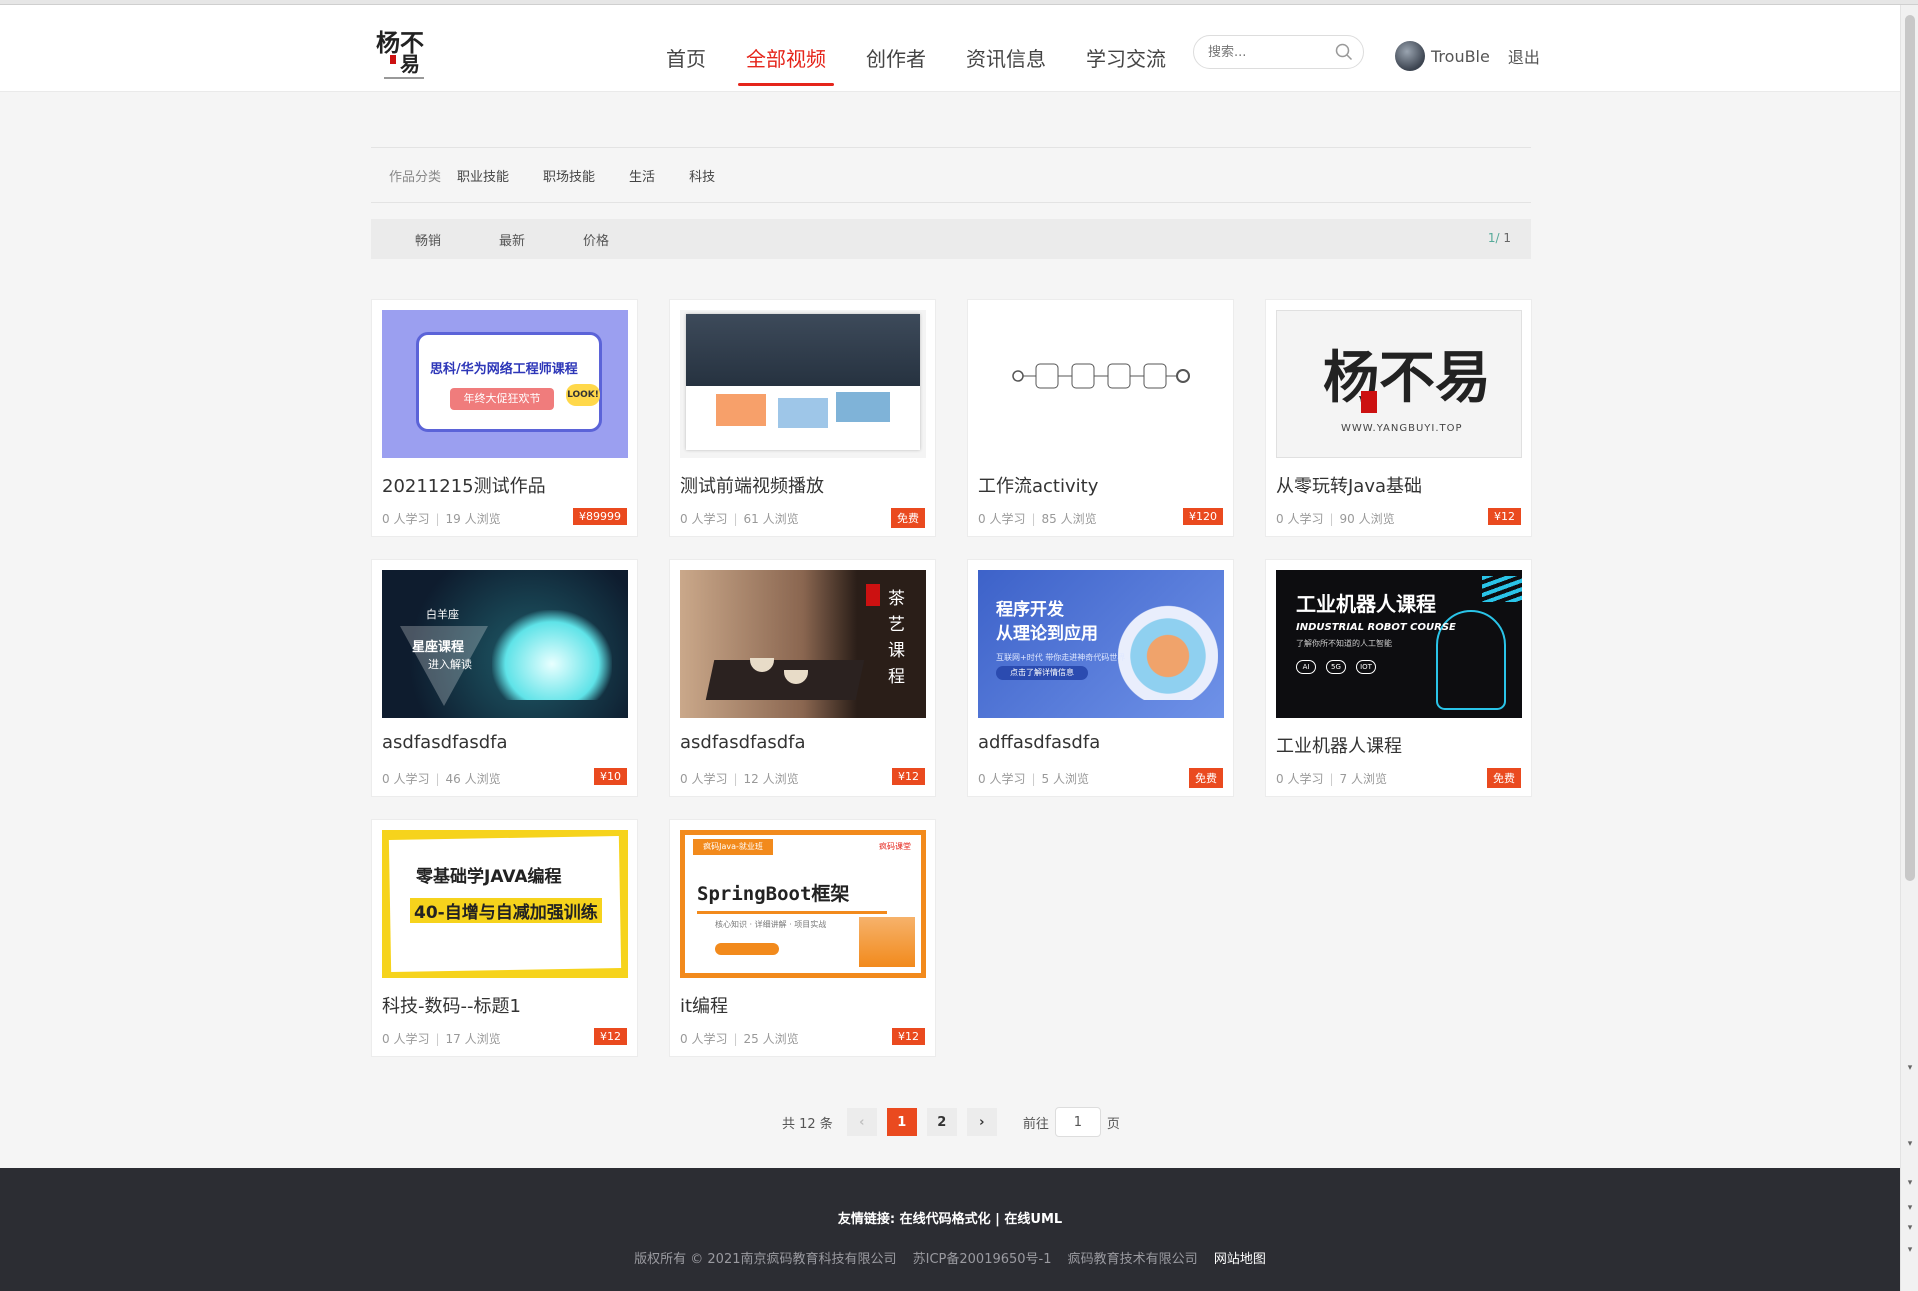 The image size is (1918, 1291). What do you see at coordinates (803, 644) in the screenshot?
I see `course-thumbnail: 茶艺课程` at bounding box center [803, 644].